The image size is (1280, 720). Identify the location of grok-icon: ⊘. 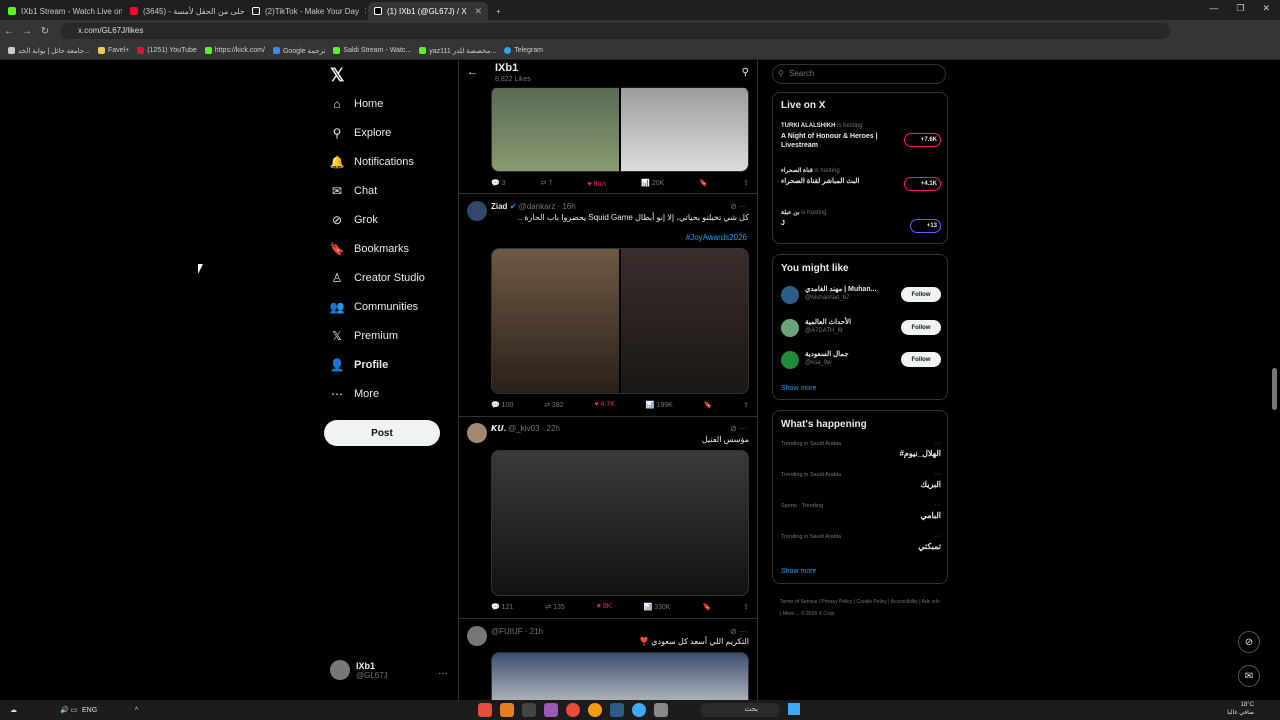
(1249, 642).